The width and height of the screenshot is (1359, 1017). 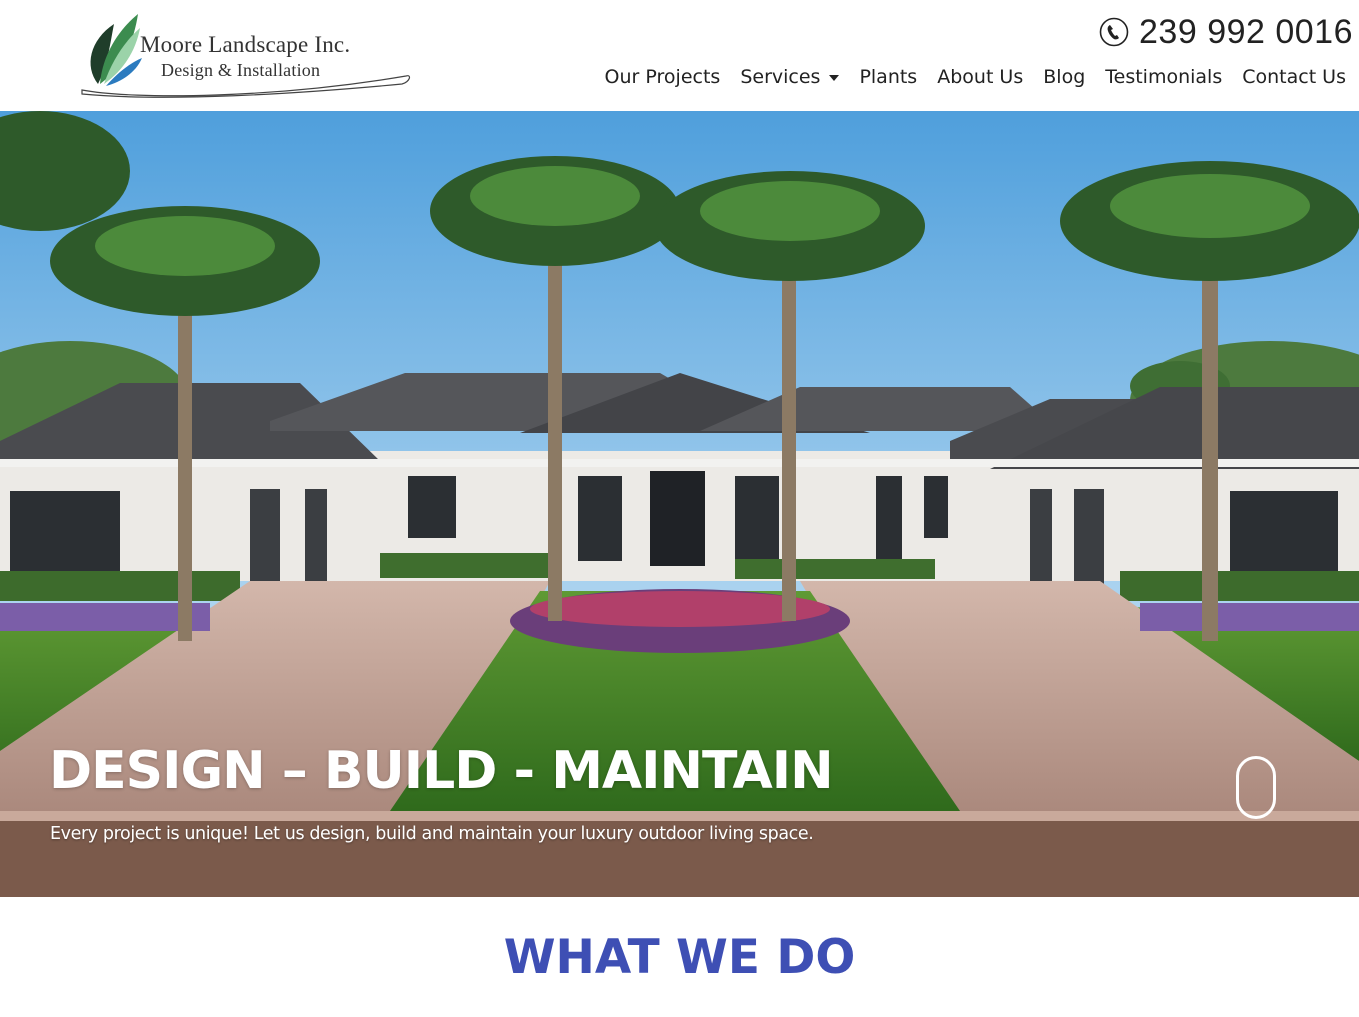 I want to click on section-title-what-we-do: WHAT WE DO, so click(x=679, y=957).